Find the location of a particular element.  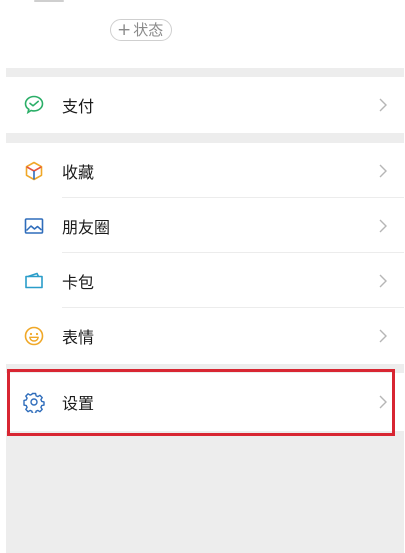

add-status-button: + 状态 is located at coordinates (141, 30).